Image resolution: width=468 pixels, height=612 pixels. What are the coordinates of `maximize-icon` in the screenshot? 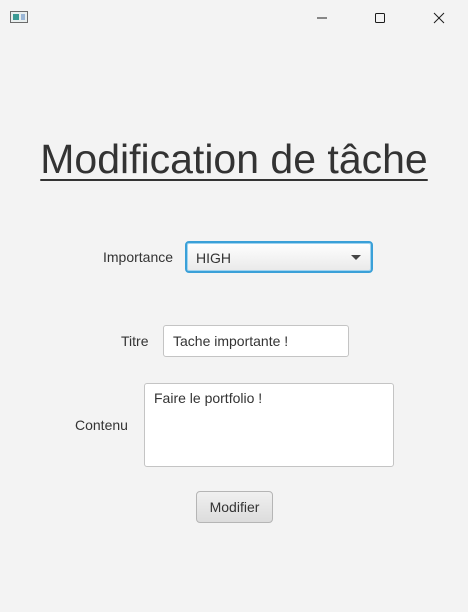 It's located at (380, 18).